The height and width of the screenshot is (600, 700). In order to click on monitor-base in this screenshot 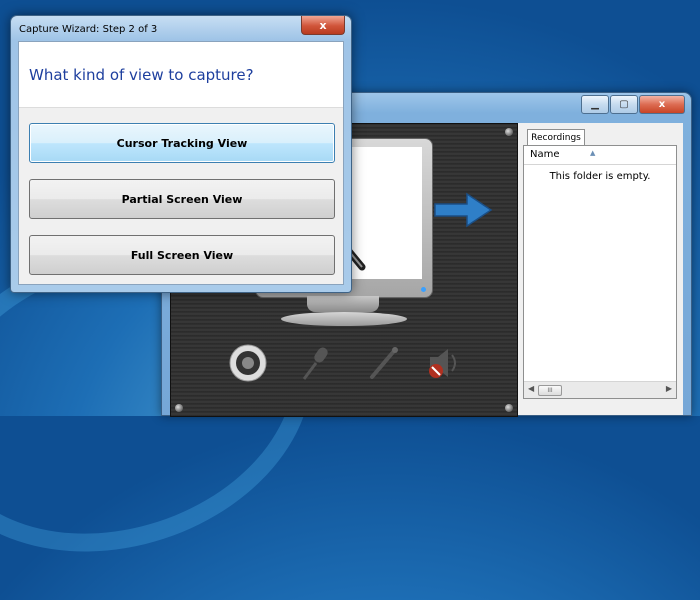, I will do `click(344, 319)`.